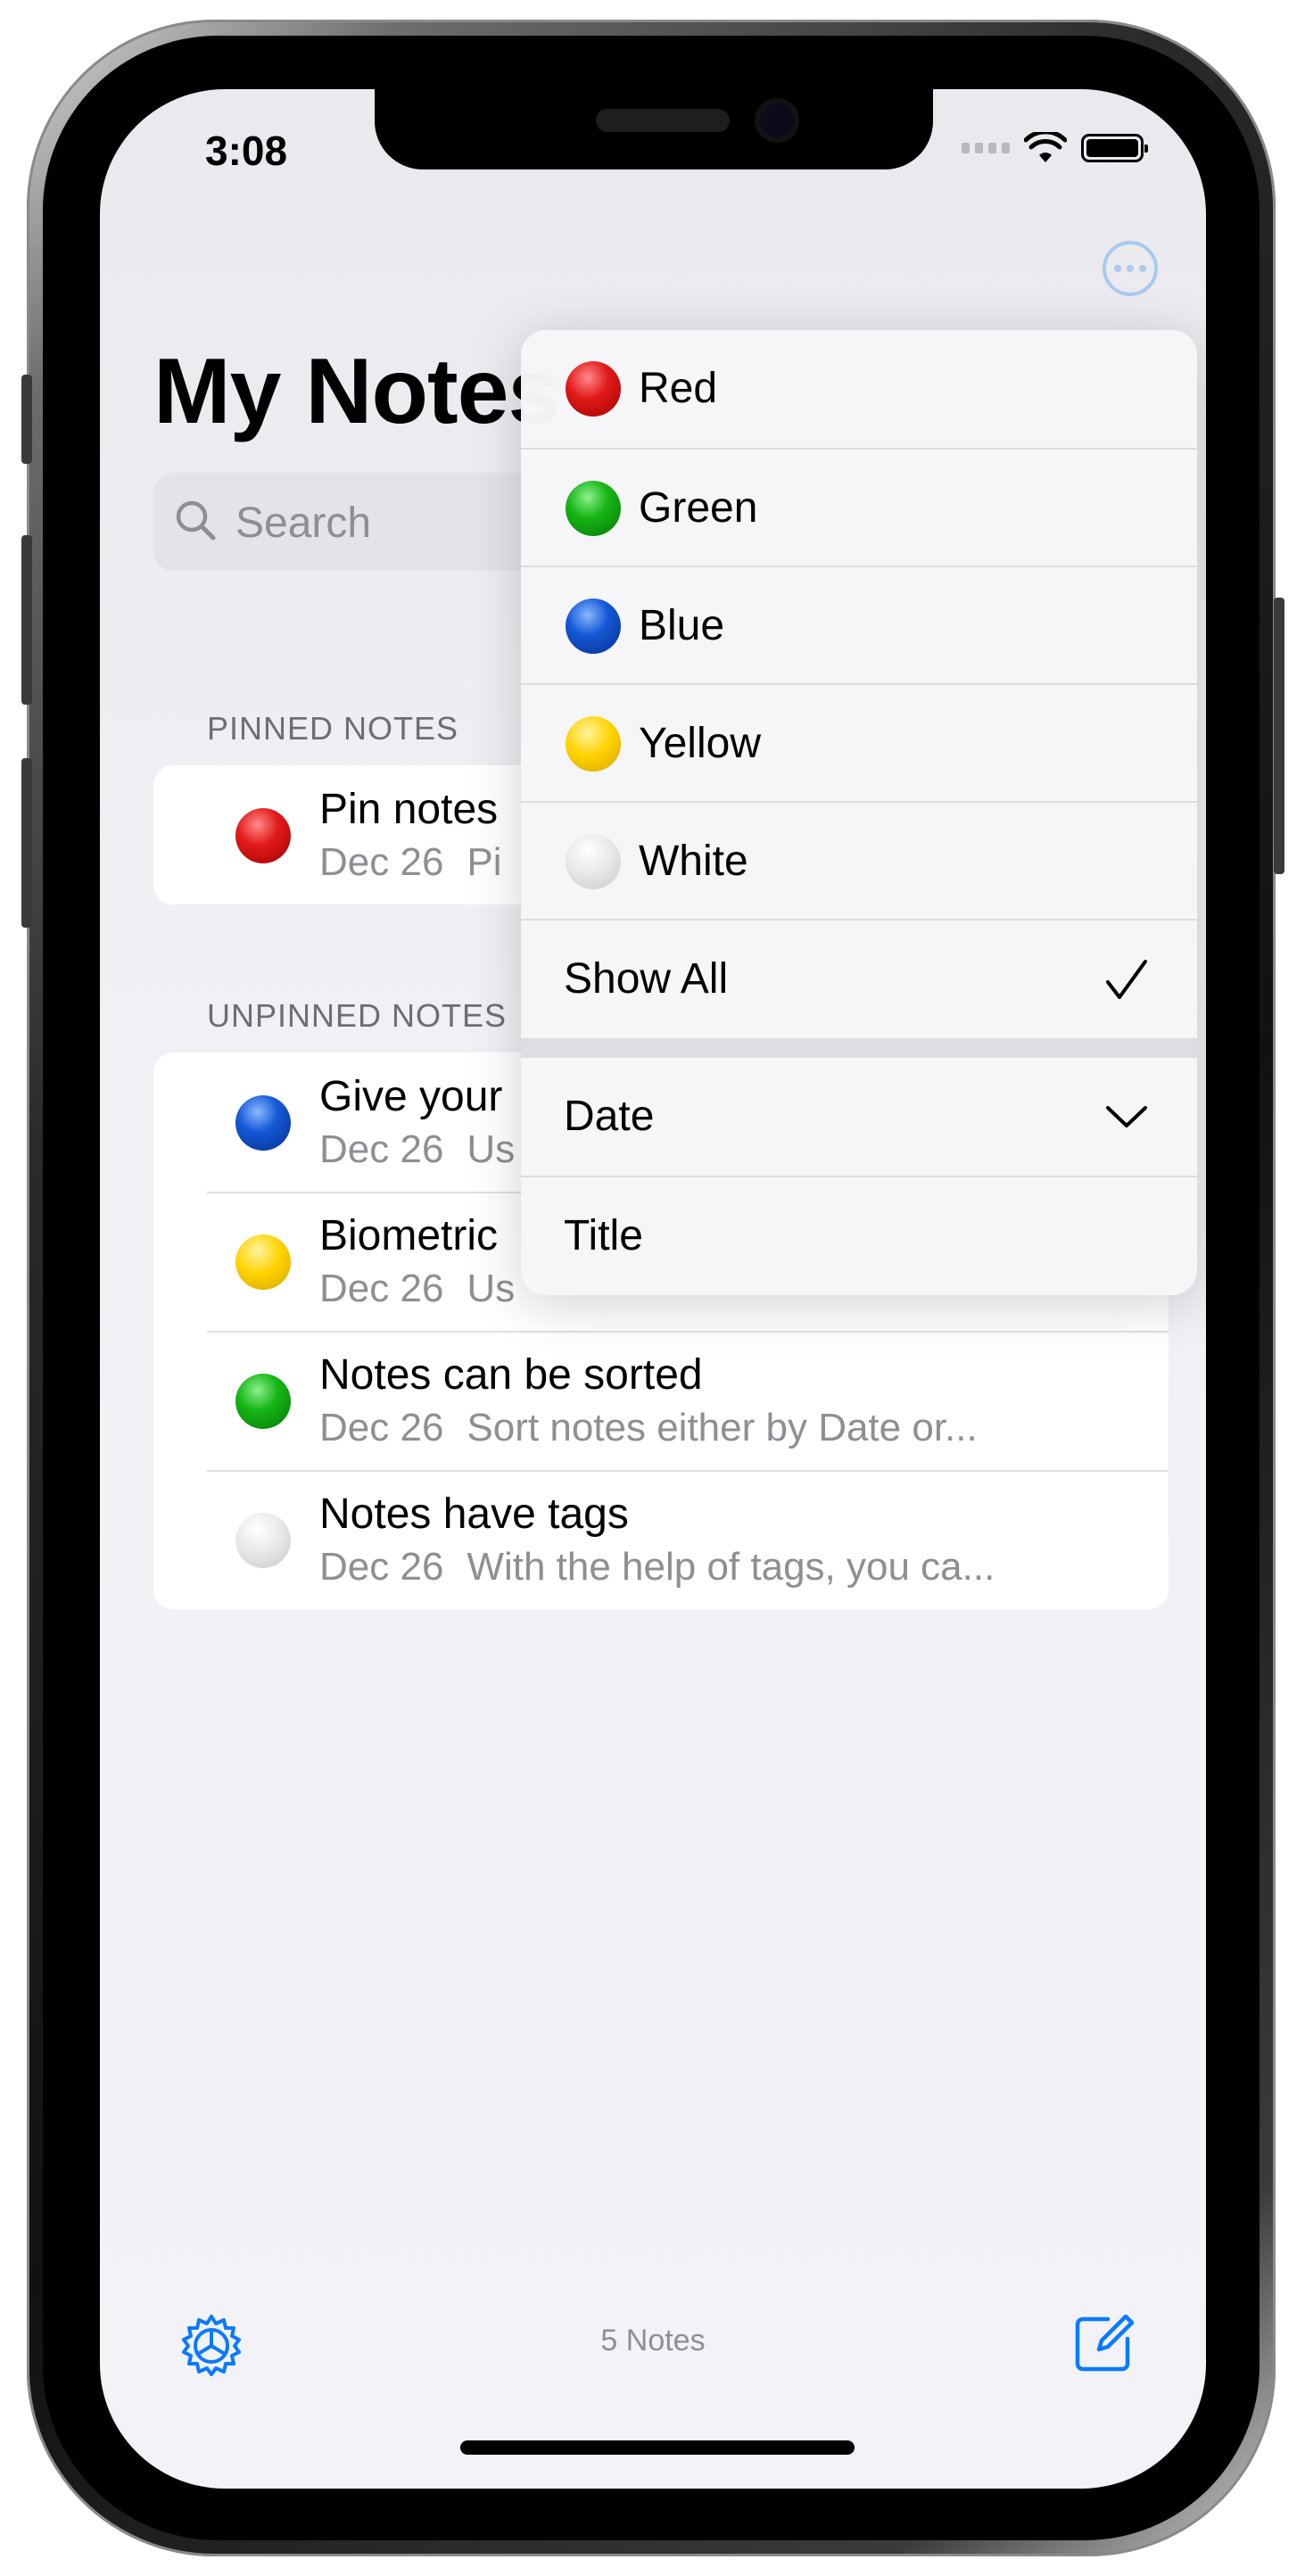 This screenshot has height=2576, width=1305. I want to click on note-title: Notes can be sorted, so click(511, 1375).